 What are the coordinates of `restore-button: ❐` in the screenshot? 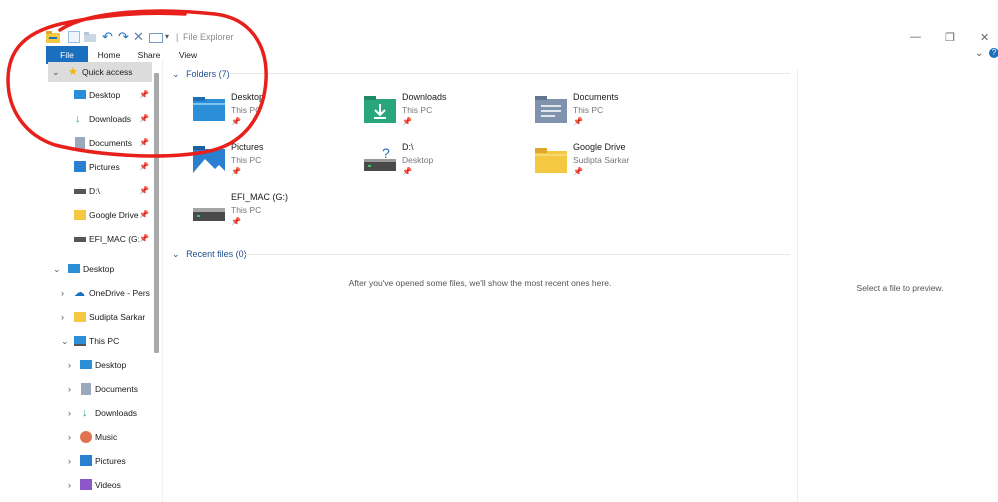 It's located at (950, 37).